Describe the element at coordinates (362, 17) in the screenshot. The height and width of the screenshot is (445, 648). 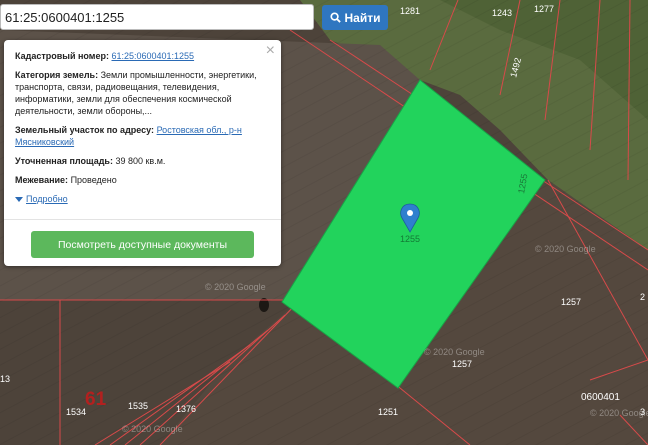
I see `search-button-label: Найти` at that location.